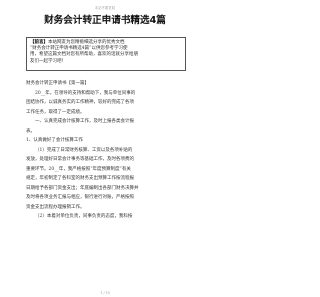 The width and height of the screenshot is (320, 297). I want to click on watermark-text: 本站不要复制, so click(105, 8).